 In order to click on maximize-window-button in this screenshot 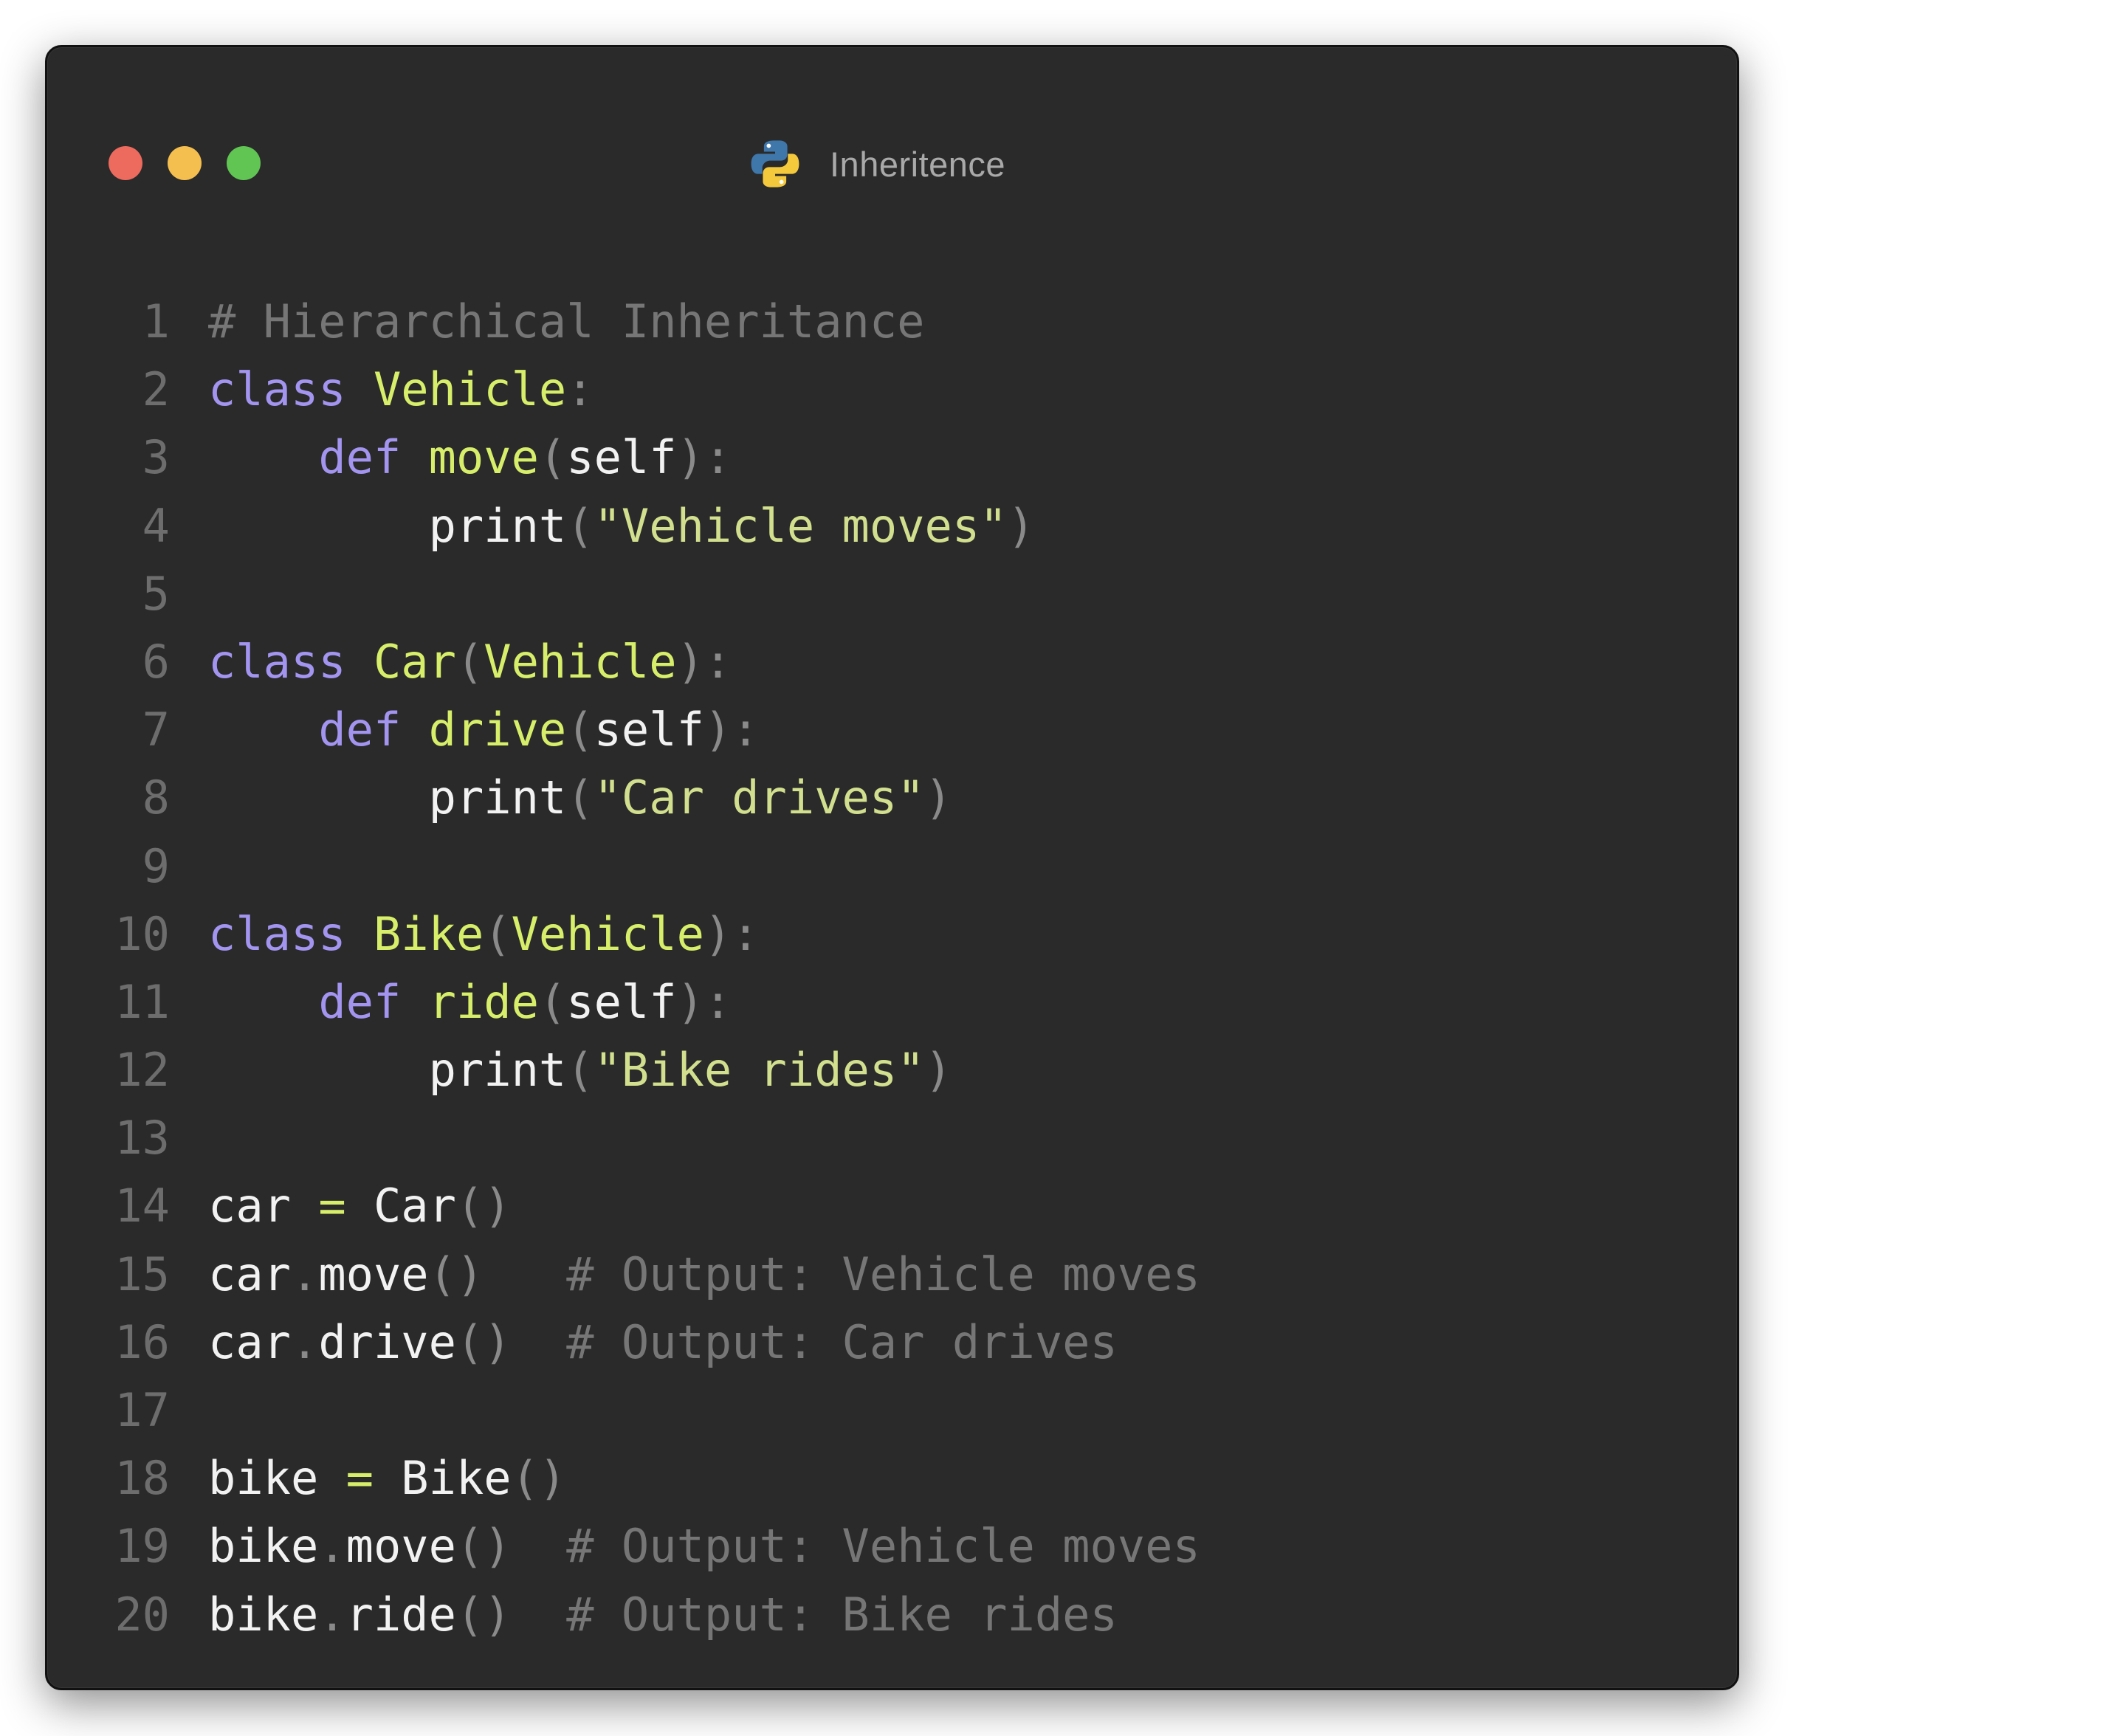, I will do `click(244, 163)`.